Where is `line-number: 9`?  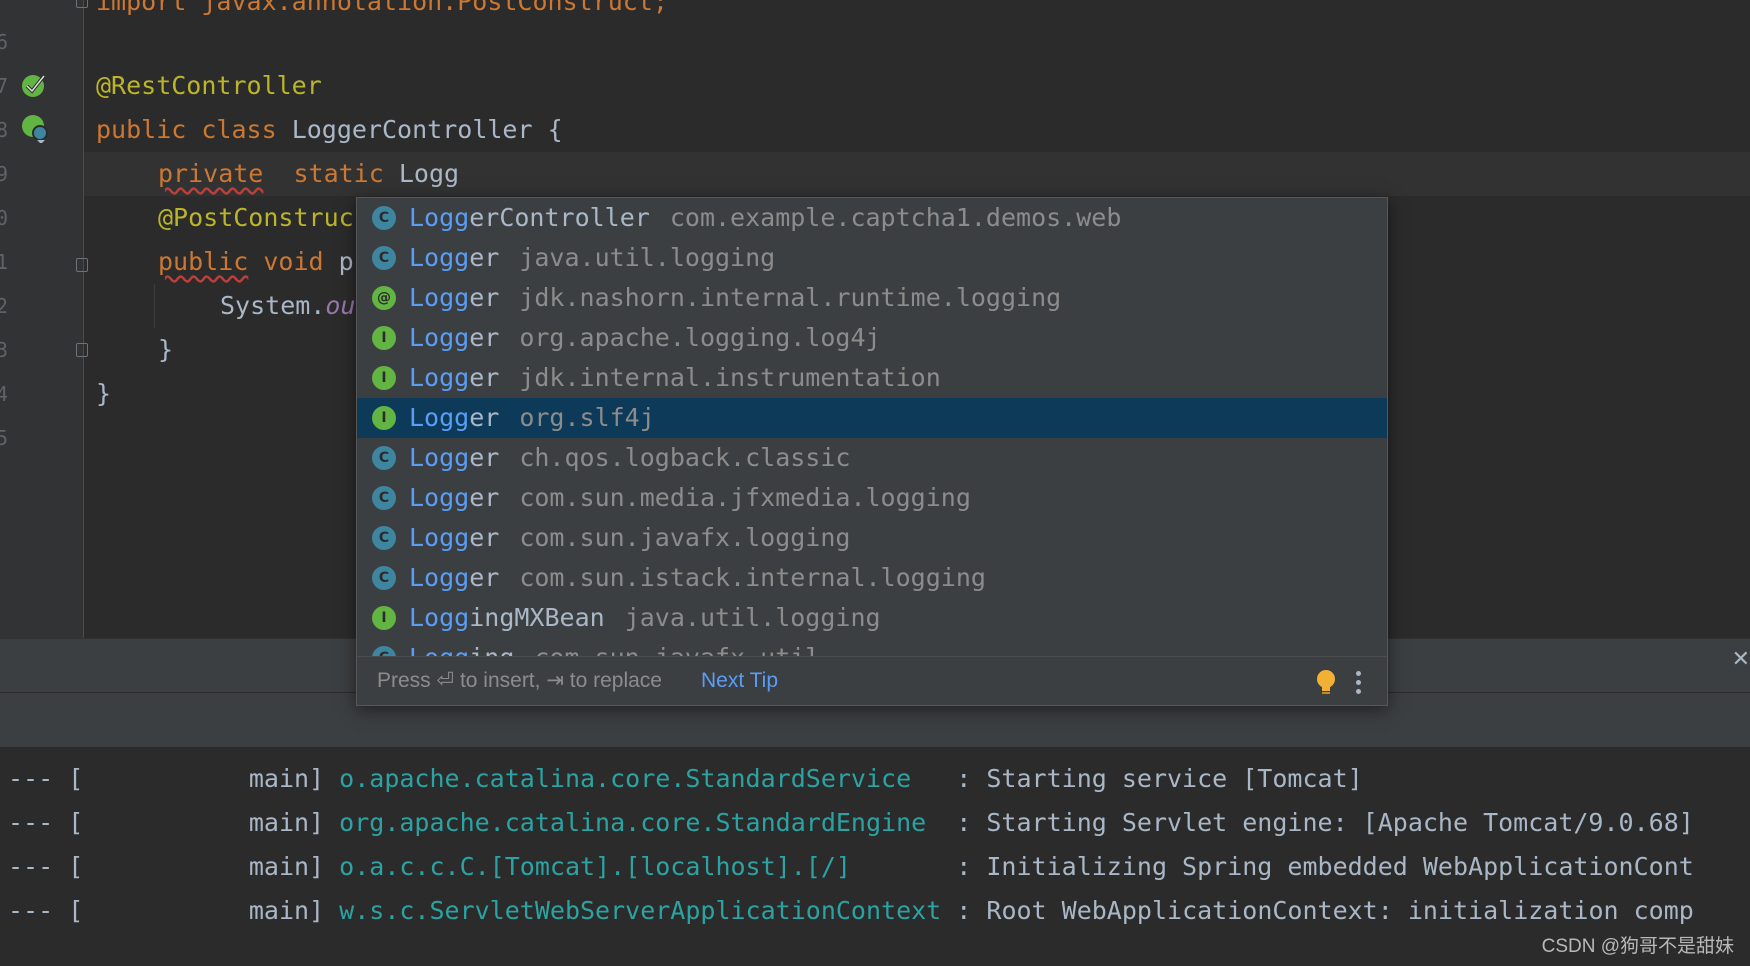
line-number: 9 is located at coordinates (4, 174).